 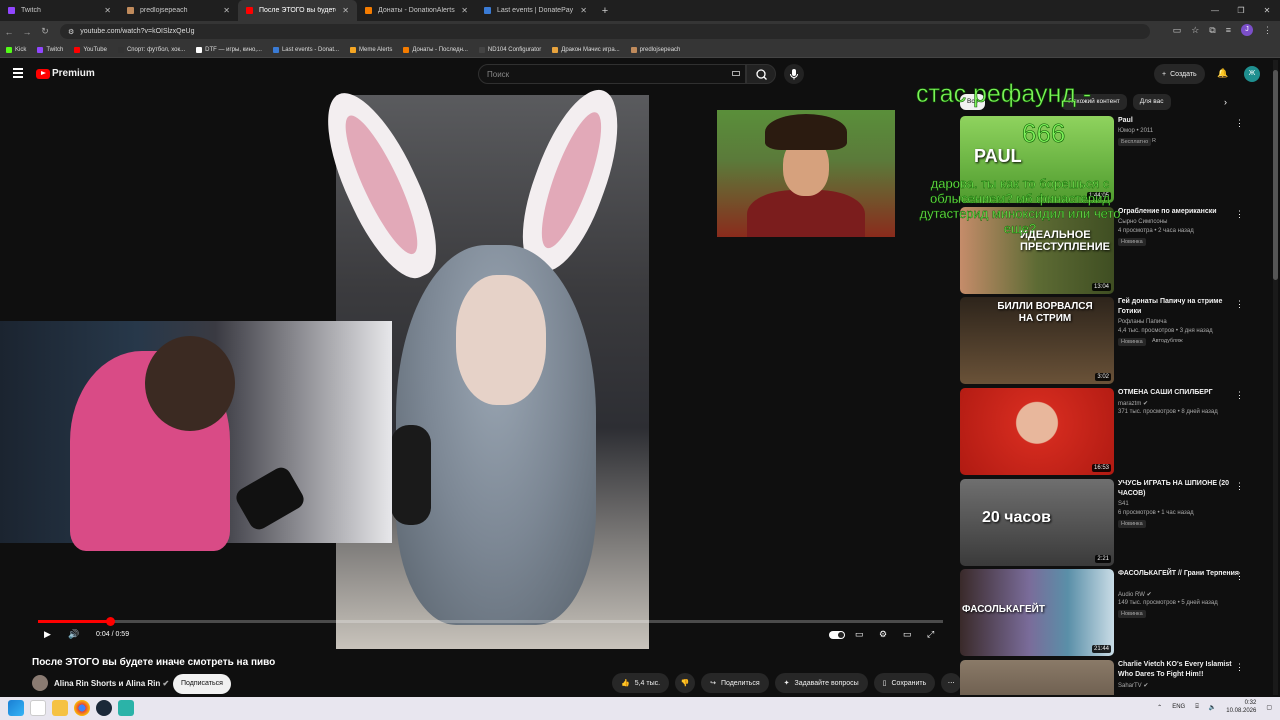 What do you see at coordinates (1241, 10) in the screenshot?
I see `maximize-icon: ❐` at bounding box center [1241, 10].